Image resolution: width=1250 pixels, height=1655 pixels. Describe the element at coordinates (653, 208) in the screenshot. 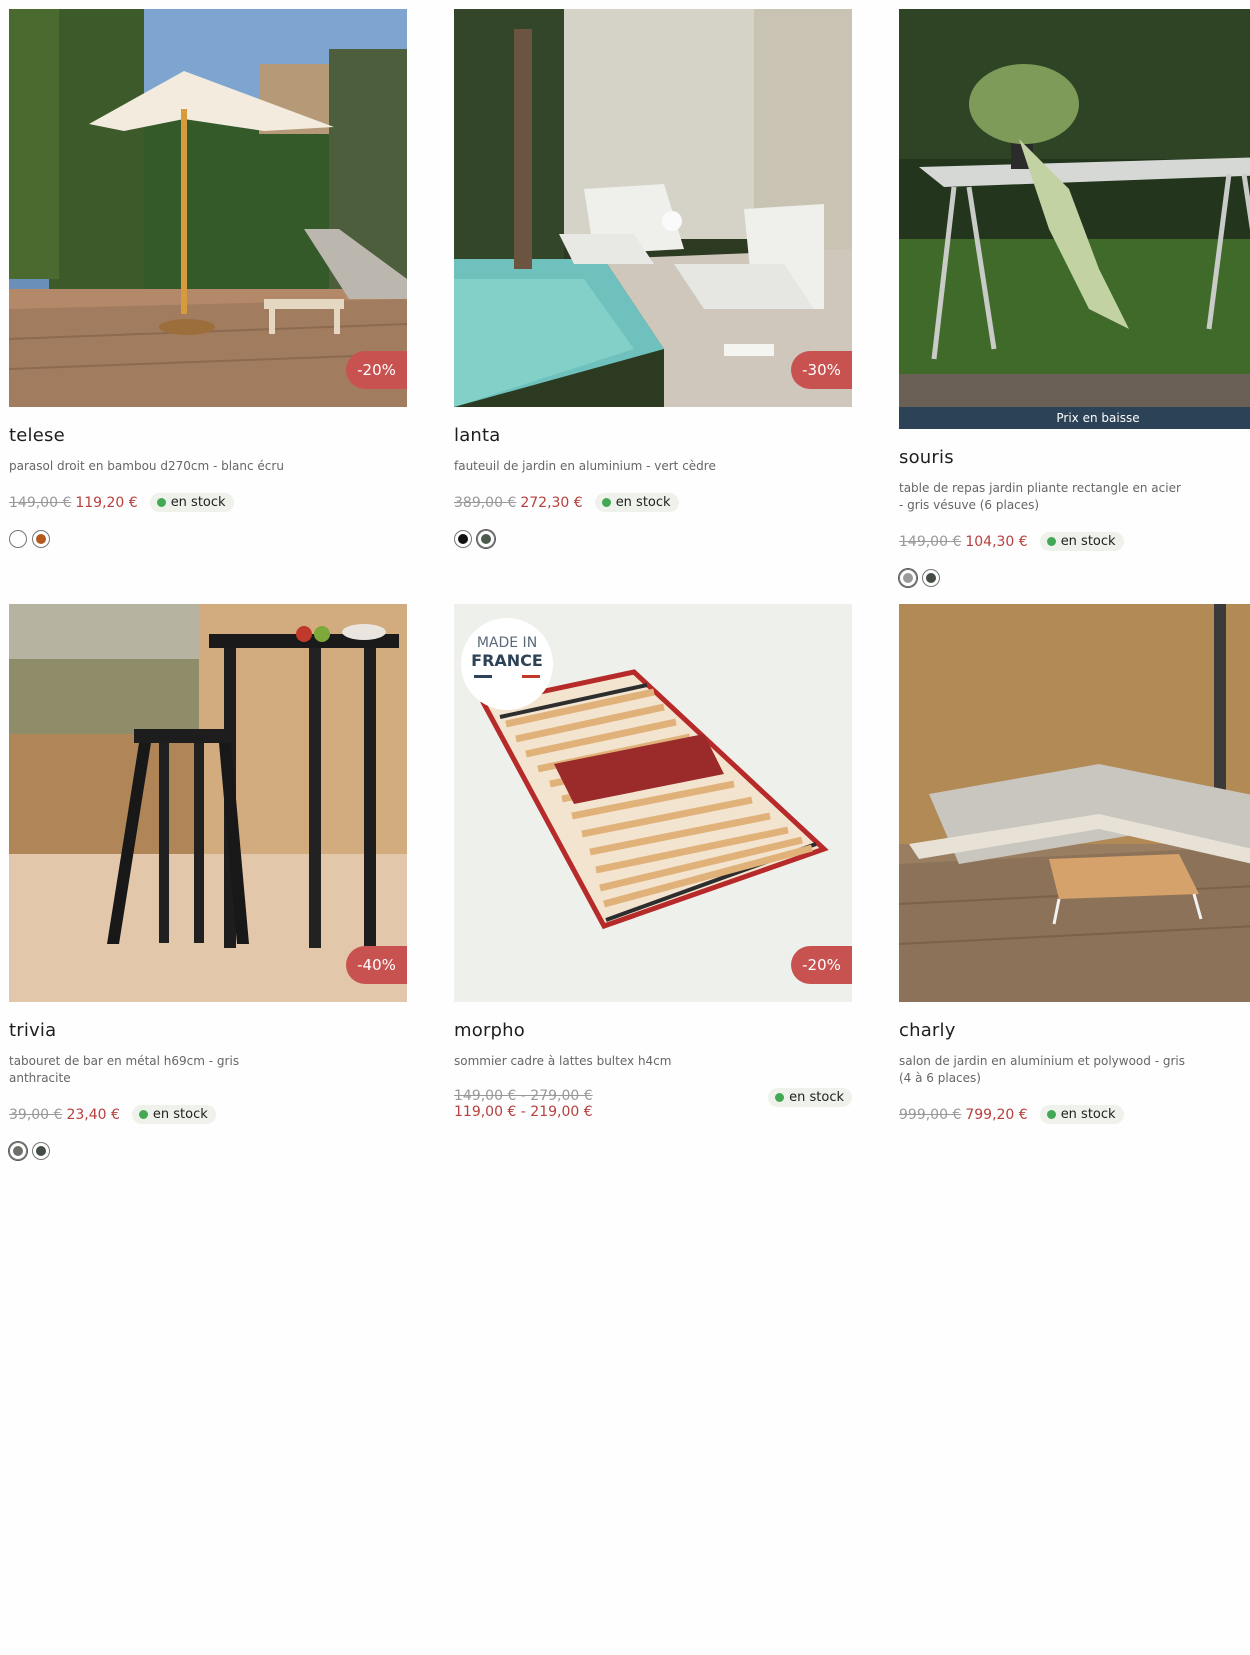

I see `product-image-lanta: -30%` at that location.